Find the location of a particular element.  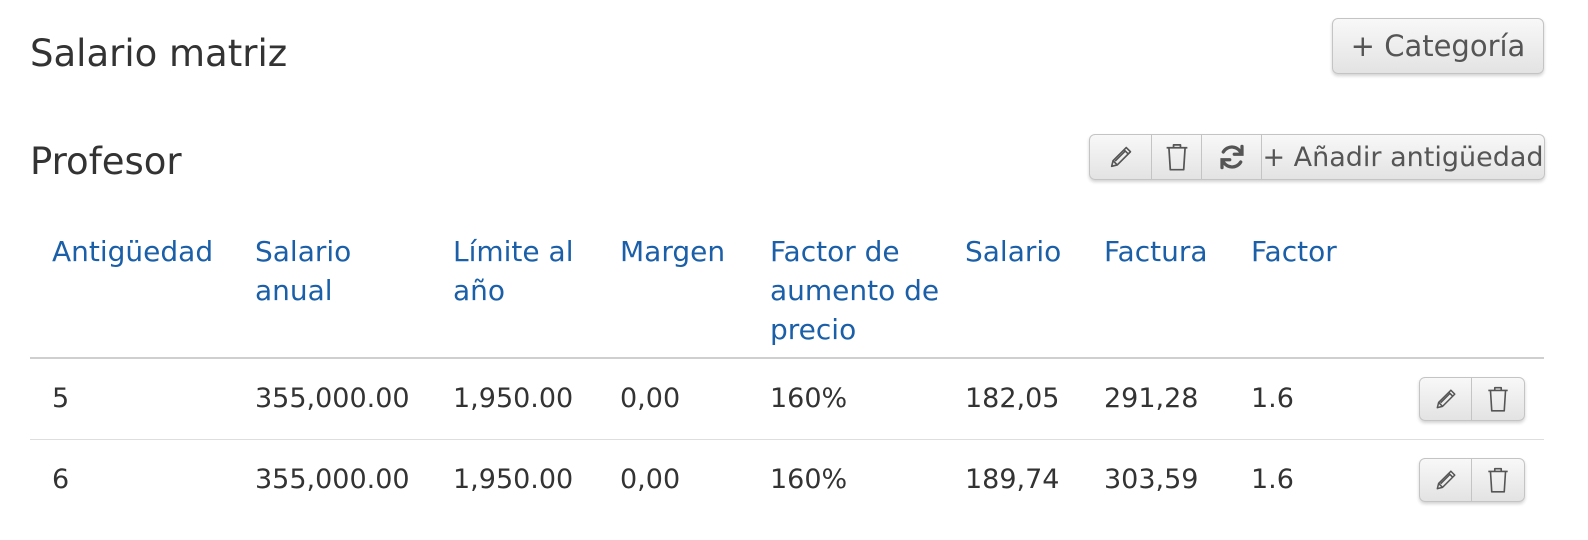

cell-seniority: 6 is located at coordinates (61, 479).